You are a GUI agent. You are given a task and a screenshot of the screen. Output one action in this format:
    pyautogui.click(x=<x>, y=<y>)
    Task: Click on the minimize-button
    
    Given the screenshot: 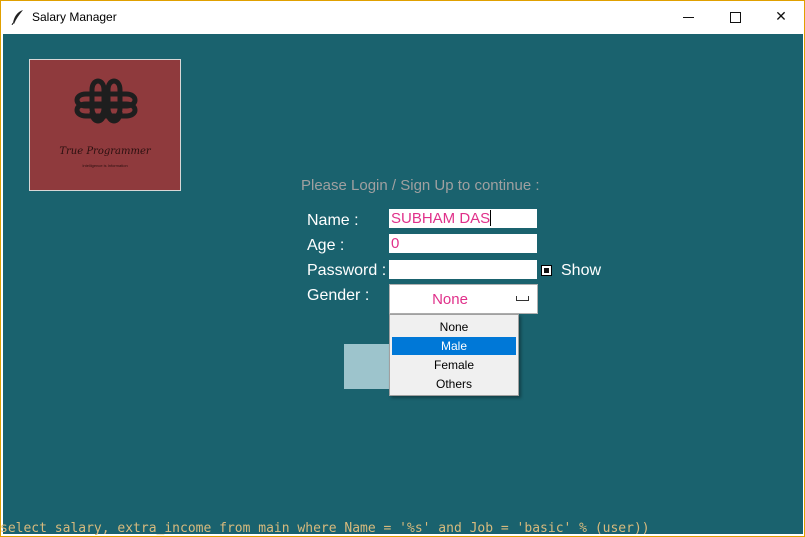 What is the action you would take?
    pyautogui.click(x=688, y=17)
    